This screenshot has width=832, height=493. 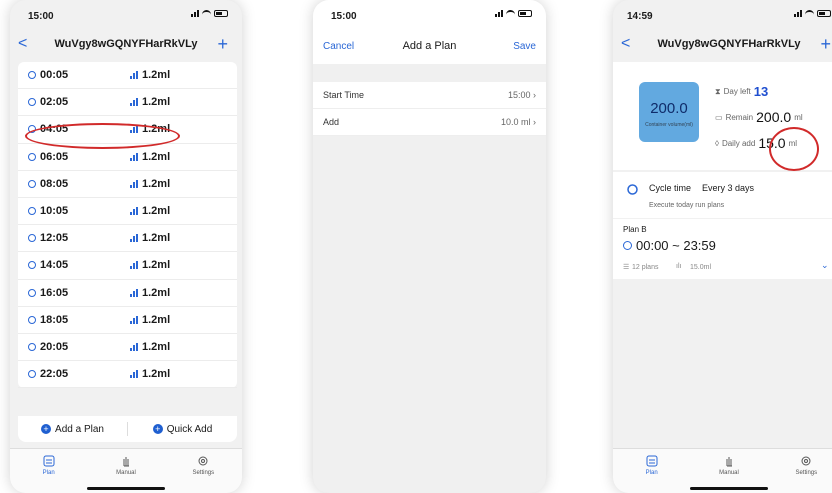 I want to click on quick-add-label: Quick Add, so click(x=189, y=429).